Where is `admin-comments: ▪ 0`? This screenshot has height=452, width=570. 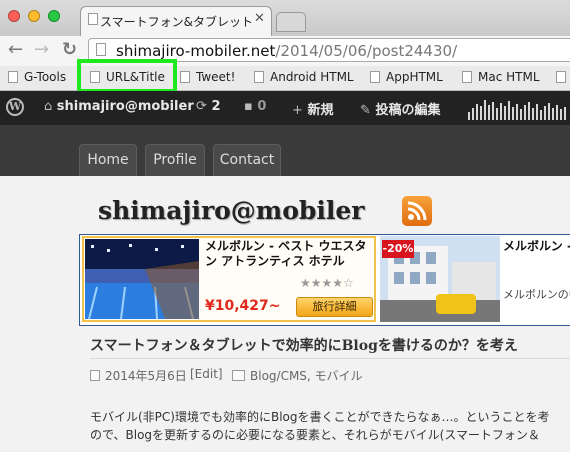
admin-comments: ▪ 0 is located at coordinates (255, 106).